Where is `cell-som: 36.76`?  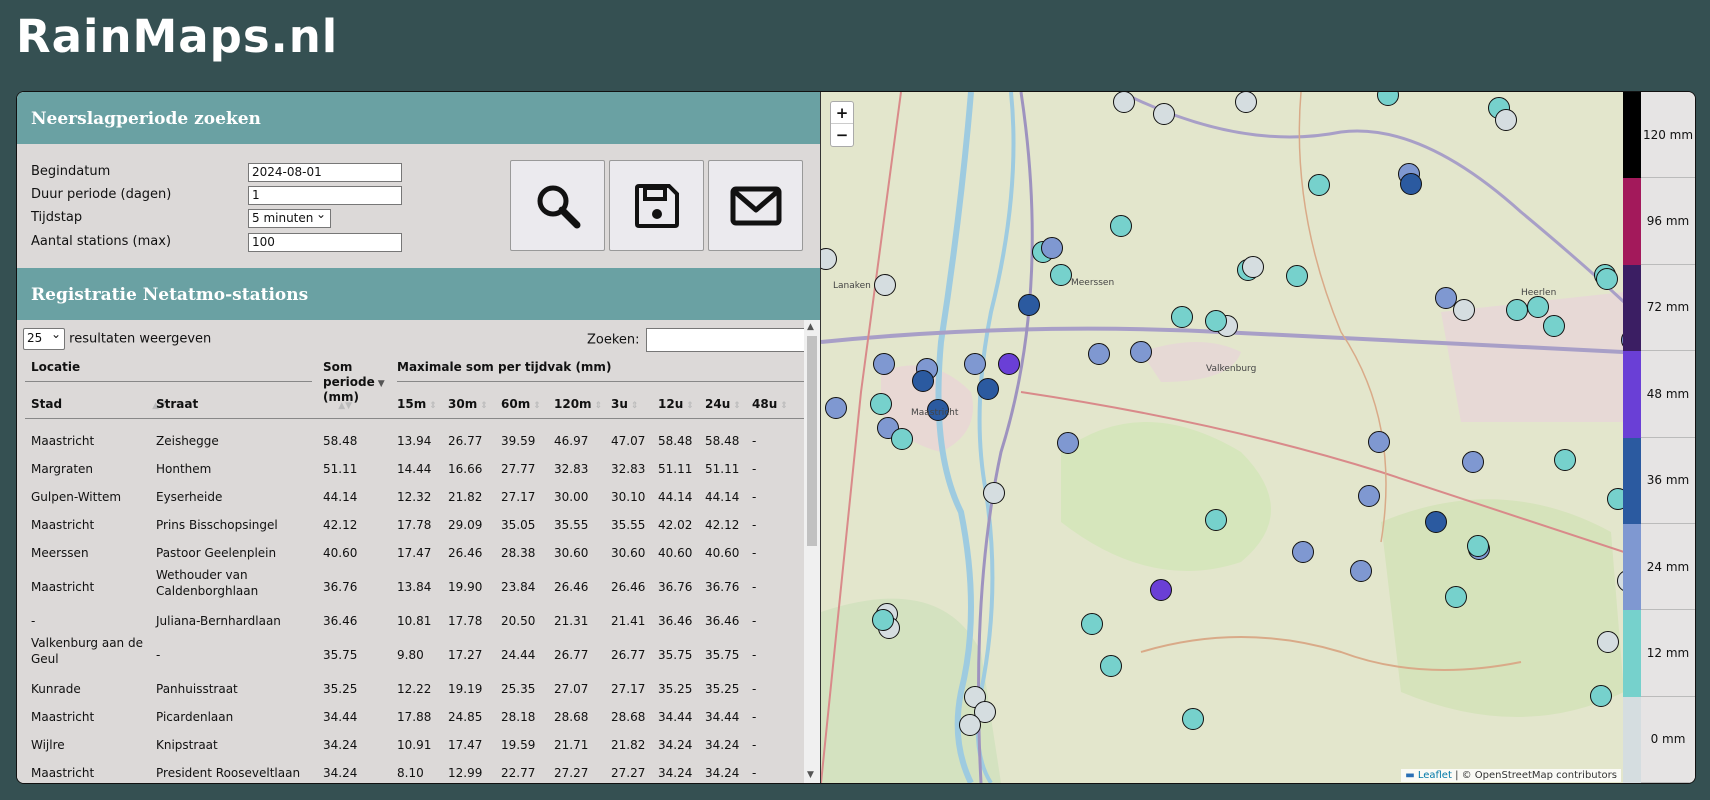
cell-som: 36.76 is located at coordinates (340, 587).